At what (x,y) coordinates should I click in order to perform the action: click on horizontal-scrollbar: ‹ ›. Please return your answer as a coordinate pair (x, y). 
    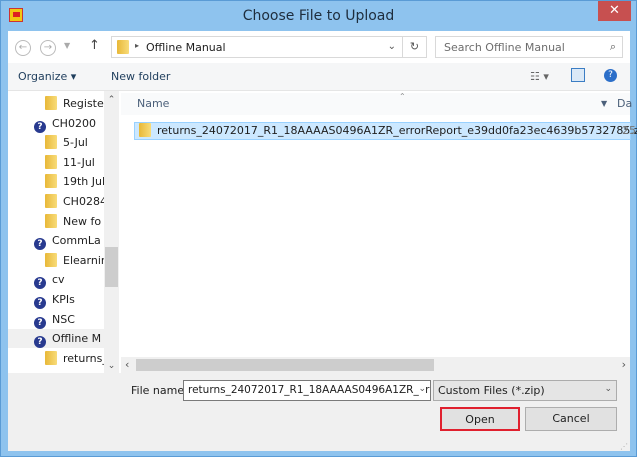
    Looking at the image, I should click on (375, 365).